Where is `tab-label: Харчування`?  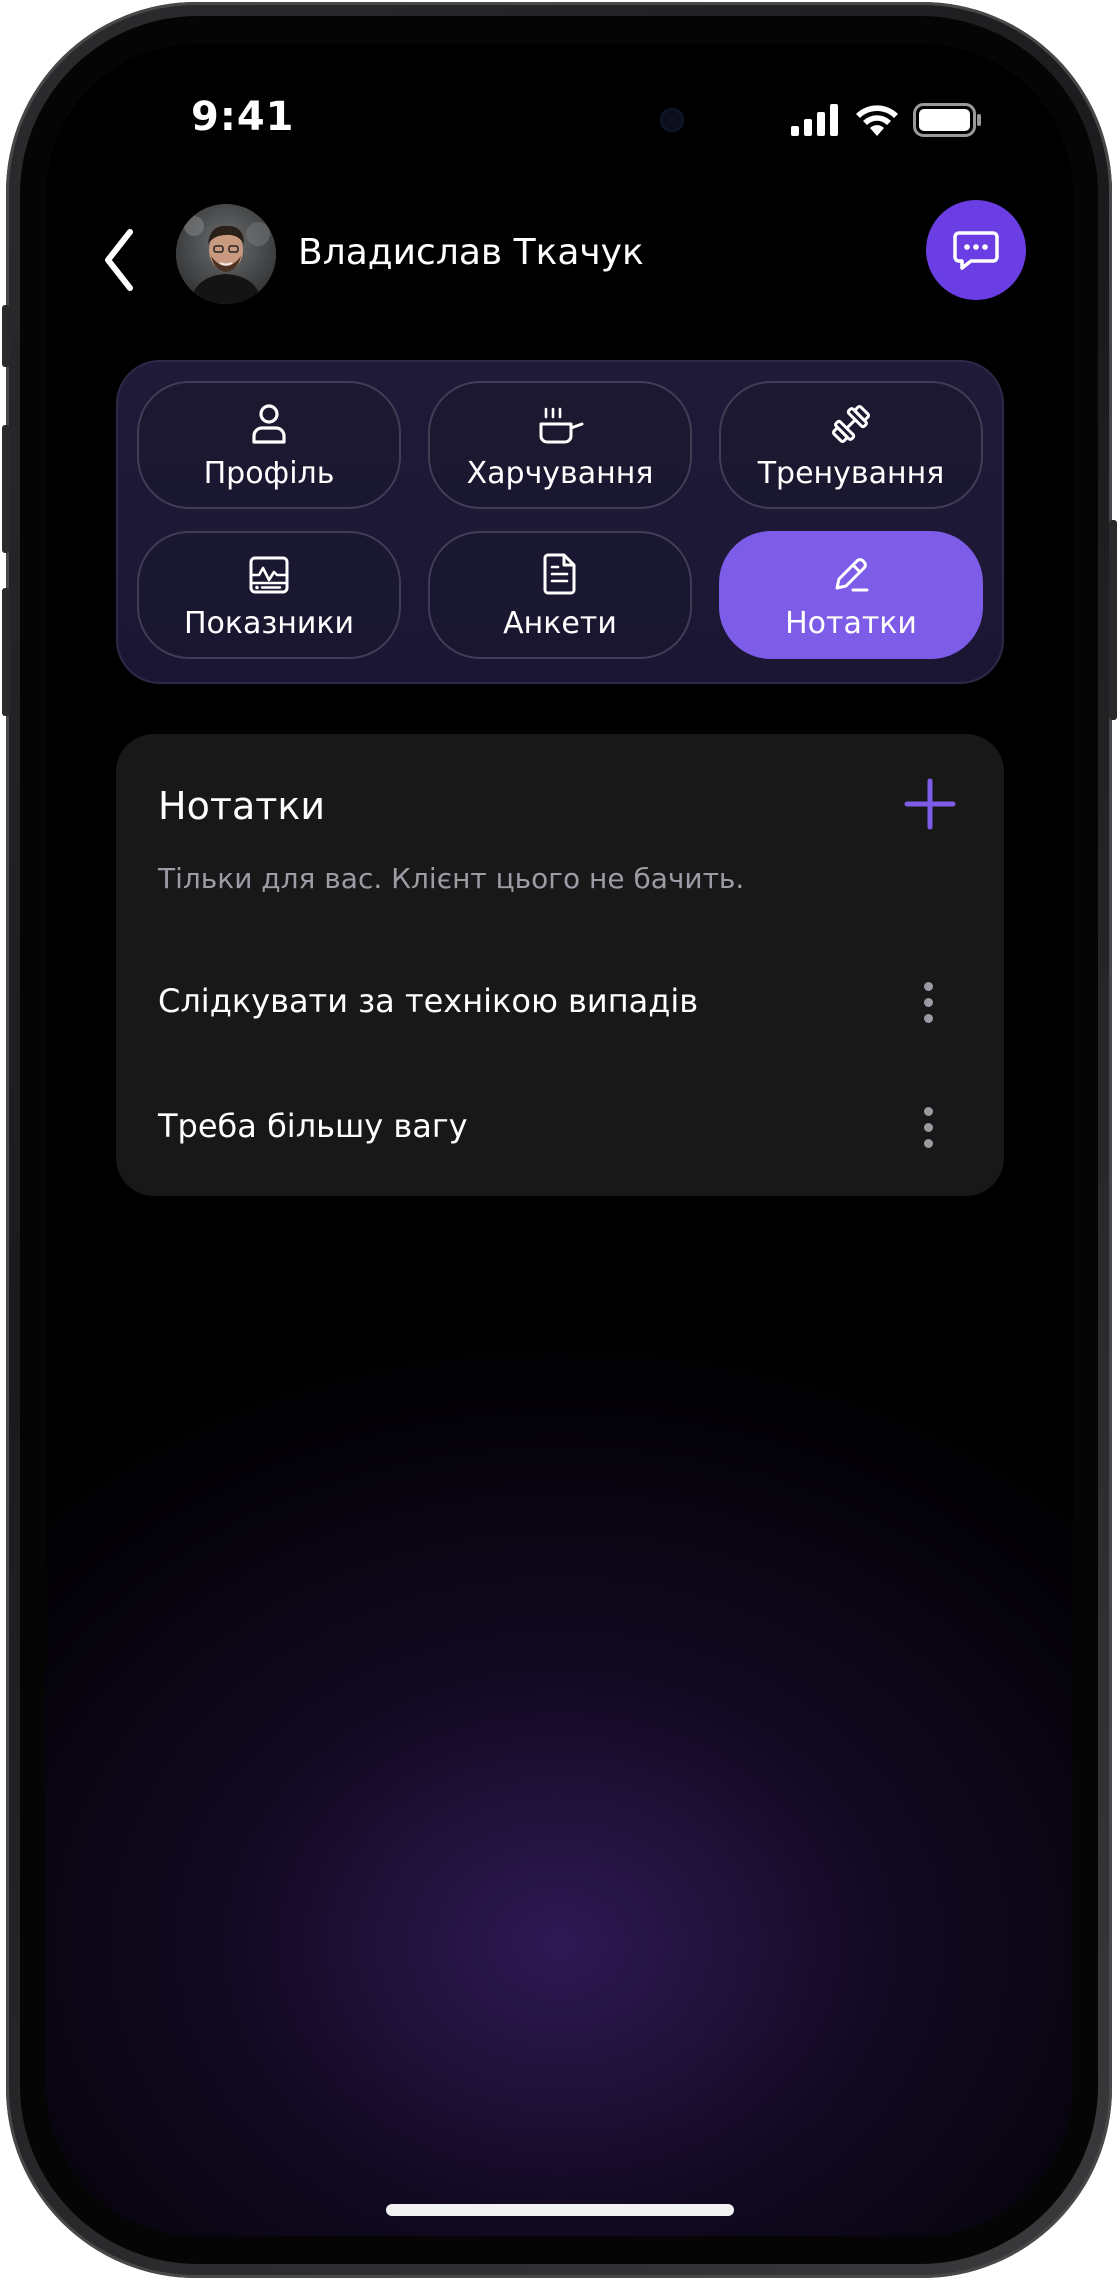 tab-label: Харчування is located at coordinates (560, 473).